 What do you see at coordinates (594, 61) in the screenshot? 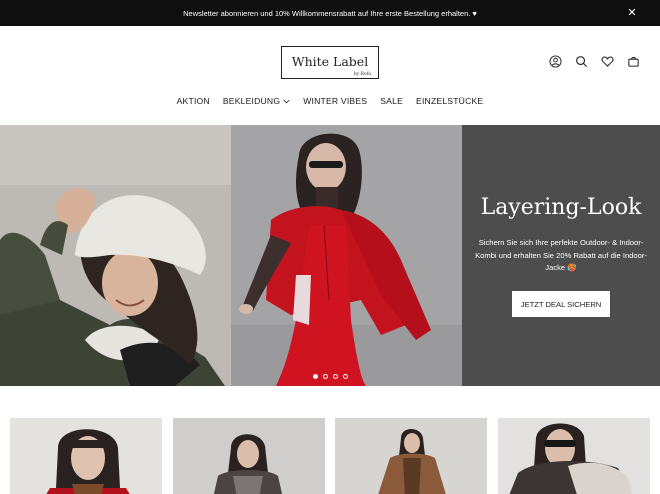
I see `header-icons` at bounding box center [594, 61].